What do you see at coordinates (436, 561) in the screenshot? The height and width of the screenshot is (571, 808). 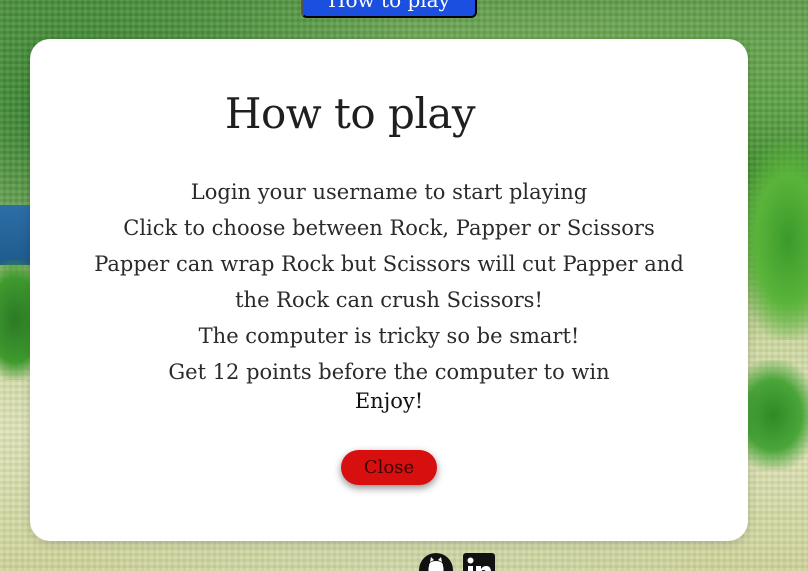 I see `github-icon` at bounding box center [436, 561].